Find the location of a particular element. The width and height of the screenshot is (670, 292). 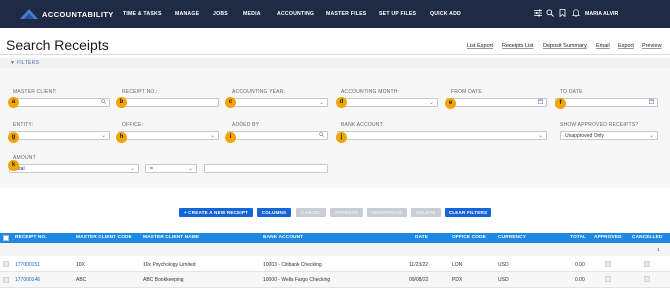

col-cancelled: CANCELLED is located at coordinates (647, 237).